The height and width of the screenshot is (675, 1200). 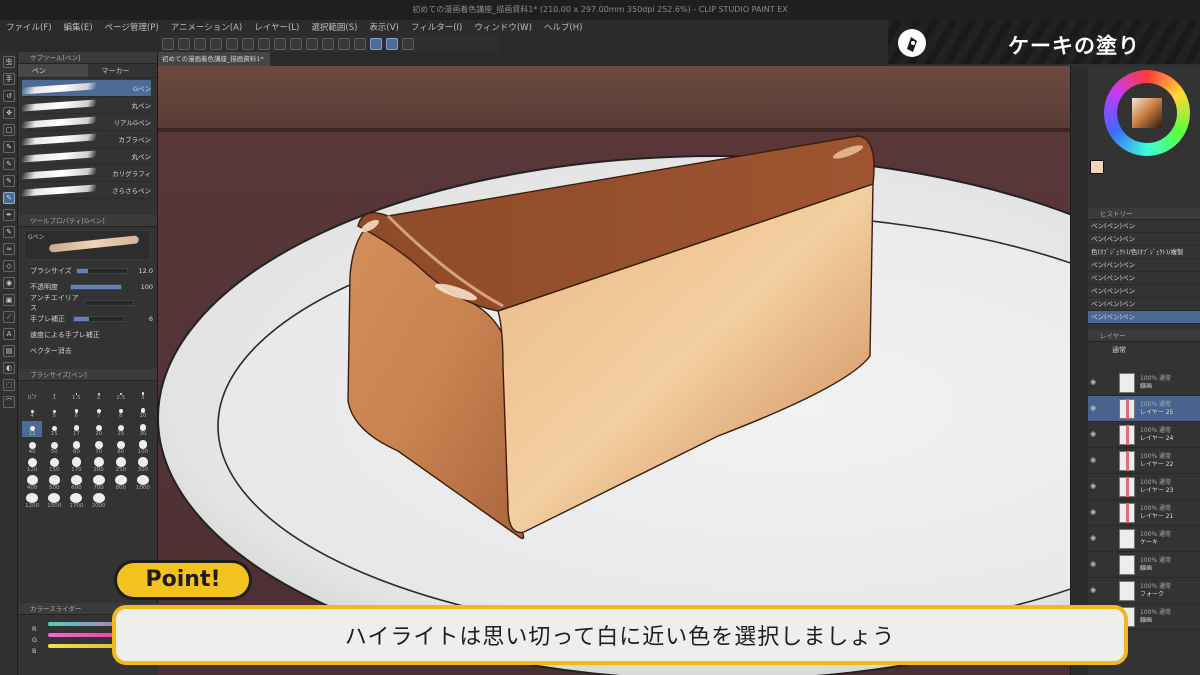 I want to click on open-file-icon, so click(x=184, y=44).